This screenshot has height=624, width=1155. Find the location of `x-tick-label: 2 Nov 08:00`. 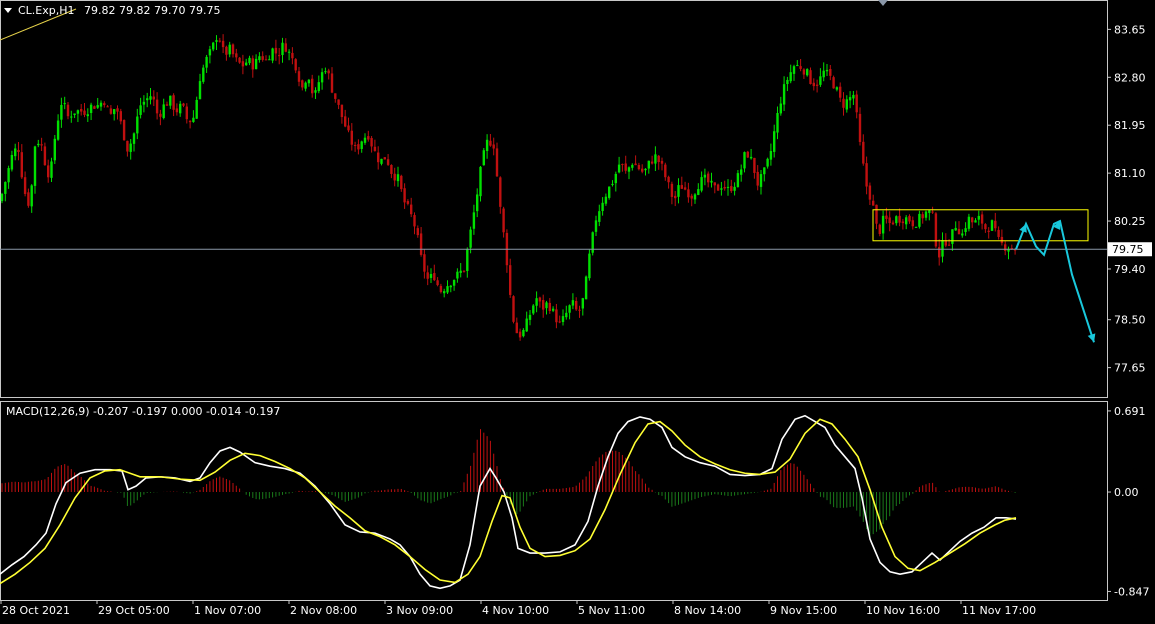

x-tick-label: 2 Nov 08:00 is located at coordinates (323, 610).